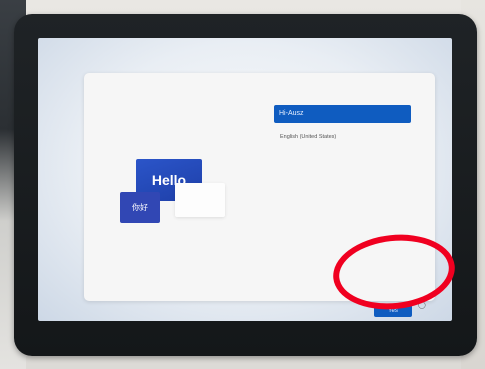 The width and height of the screenshot is (485, 369). I want to click on white-speech-bubble, so click(200, 200).